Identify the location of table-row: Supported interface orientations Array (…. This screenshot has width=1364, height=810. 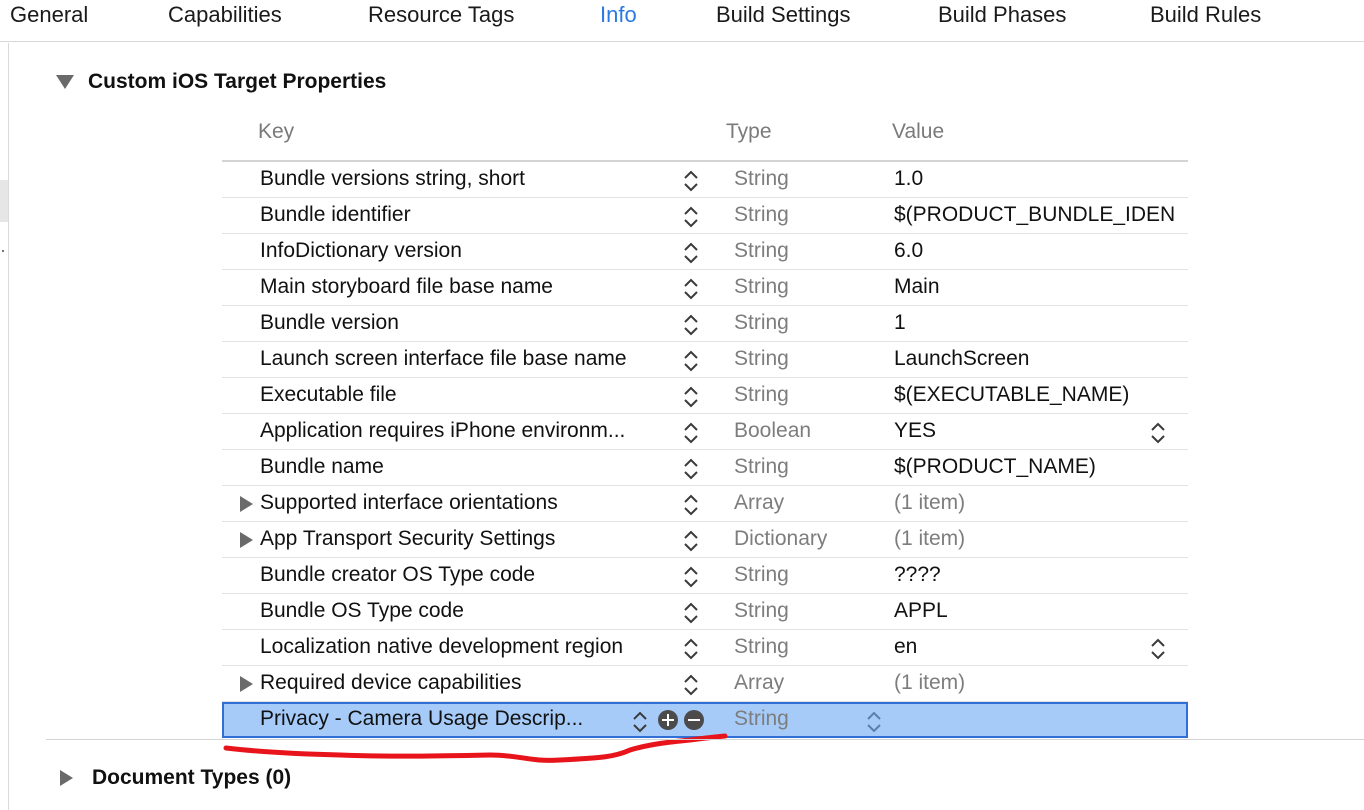
(705, 504).